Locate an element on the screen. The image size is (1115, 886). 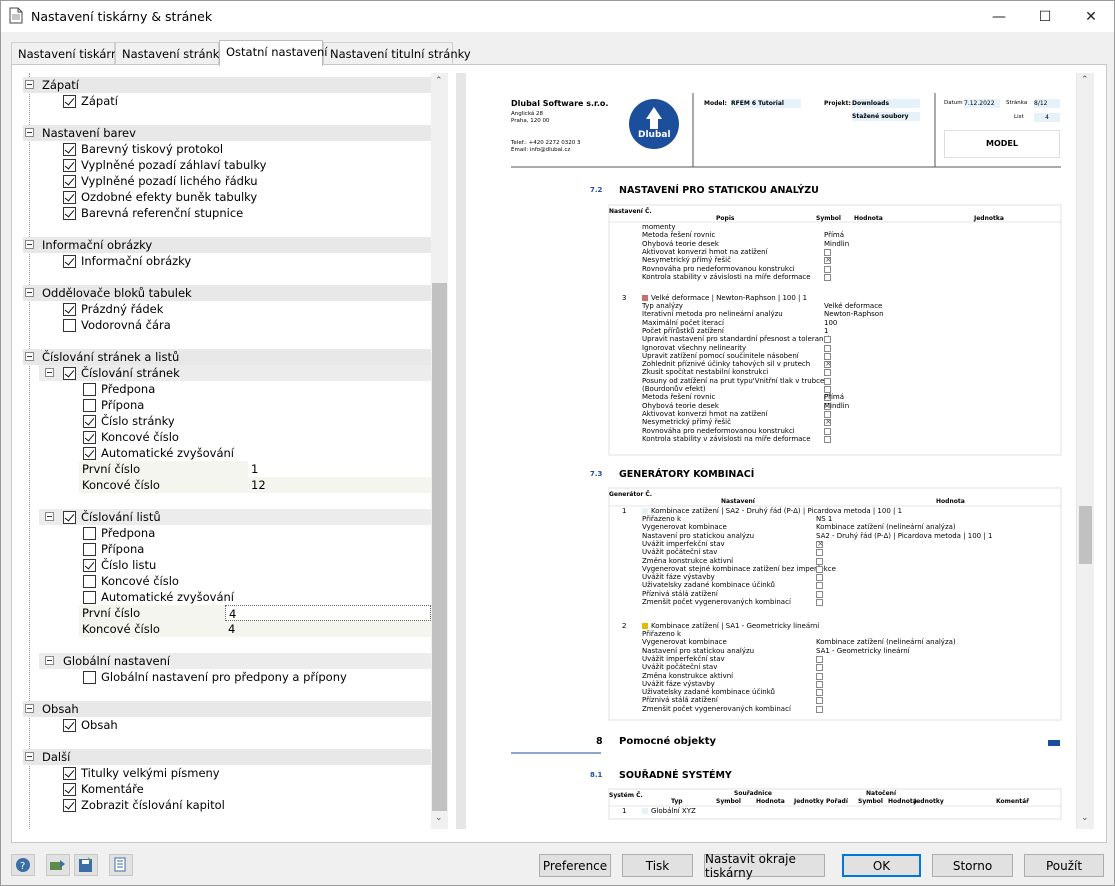
tree-item-separator: Prázdný řádek is located at coordinates (227, 309).